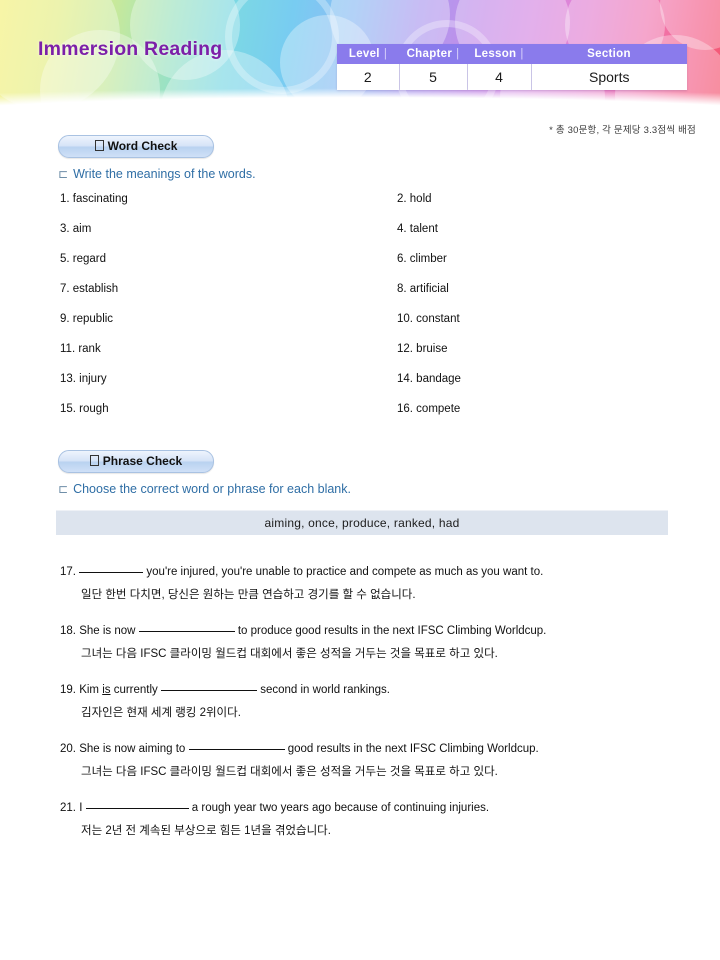 This screenshot has height=960, width=720. I want to click on word-item: 11. rank, so click(80, 349).